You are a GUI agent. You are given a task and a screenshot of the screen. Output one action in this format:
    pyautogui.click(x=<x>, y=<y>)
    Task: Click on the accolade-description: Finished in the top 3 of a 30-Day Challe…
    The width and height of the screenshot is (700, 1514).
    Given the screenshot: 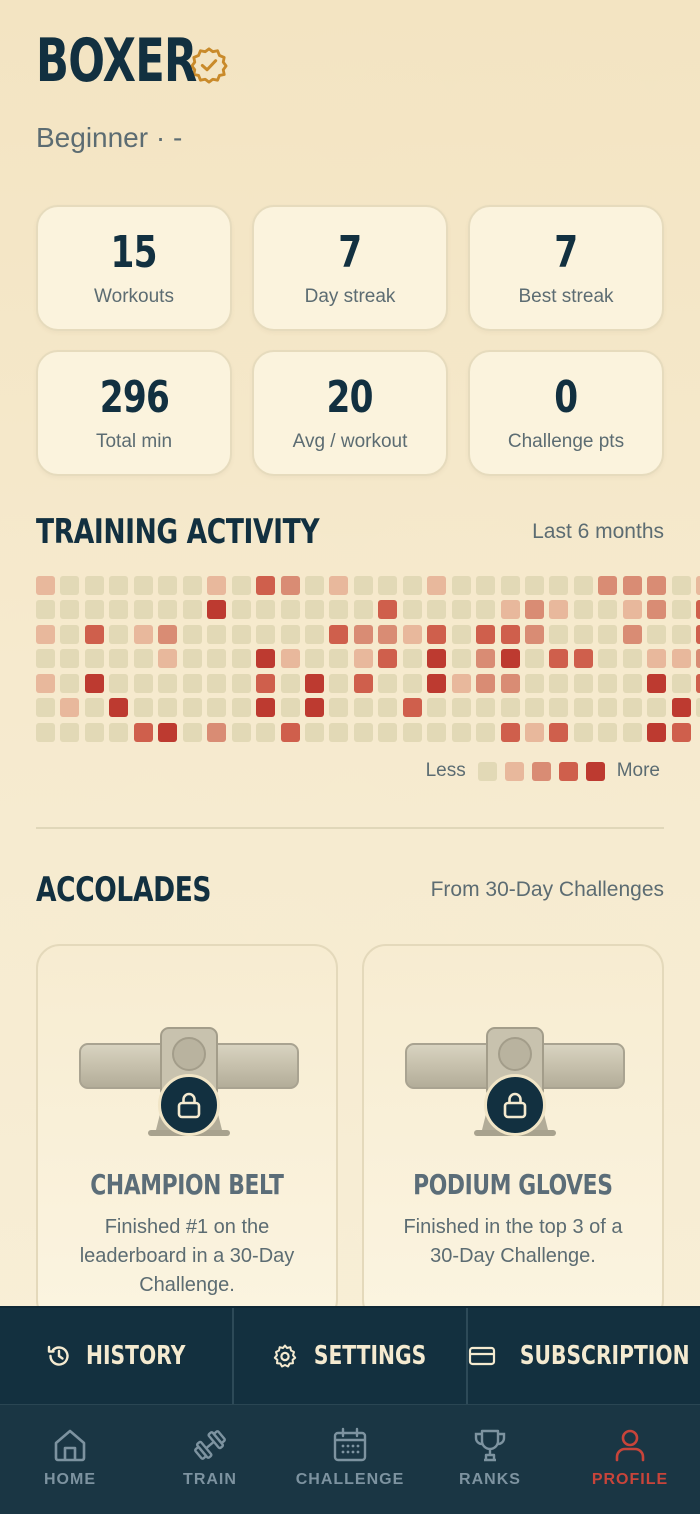 What is the action you would take?
    pyautogui.click(x=513, y=1241)
    